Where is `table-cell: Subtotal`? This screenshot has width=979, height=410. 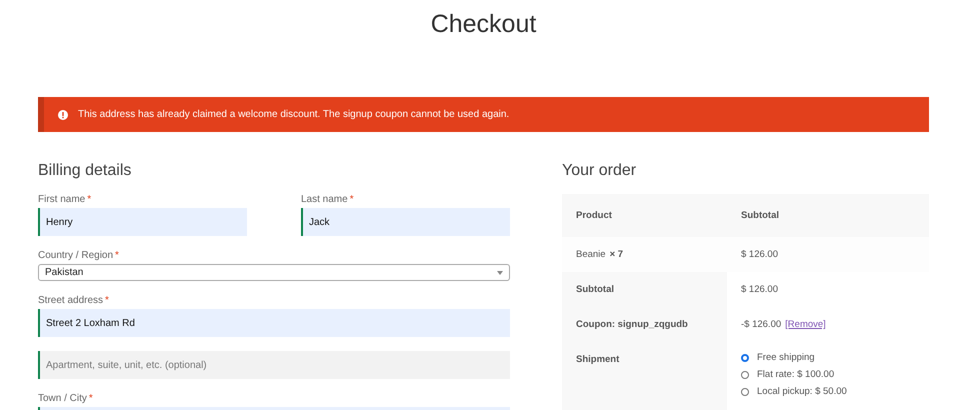
table-cell: Subtotal is located at coordinates (644, 289).